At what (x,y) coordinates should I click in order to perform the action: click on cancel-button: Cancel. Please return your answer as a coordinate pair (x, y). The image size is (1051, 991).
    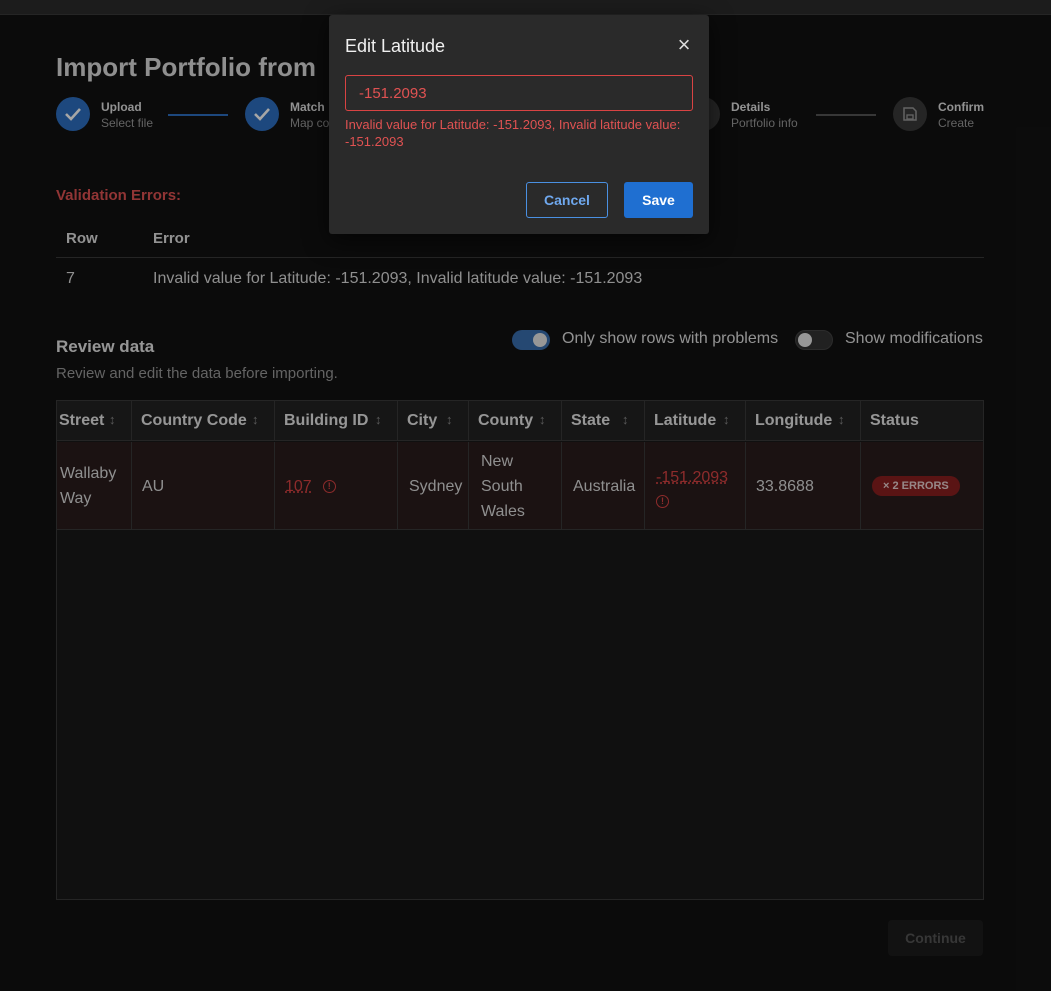
    Looking at the image, I should click on (567, 200).